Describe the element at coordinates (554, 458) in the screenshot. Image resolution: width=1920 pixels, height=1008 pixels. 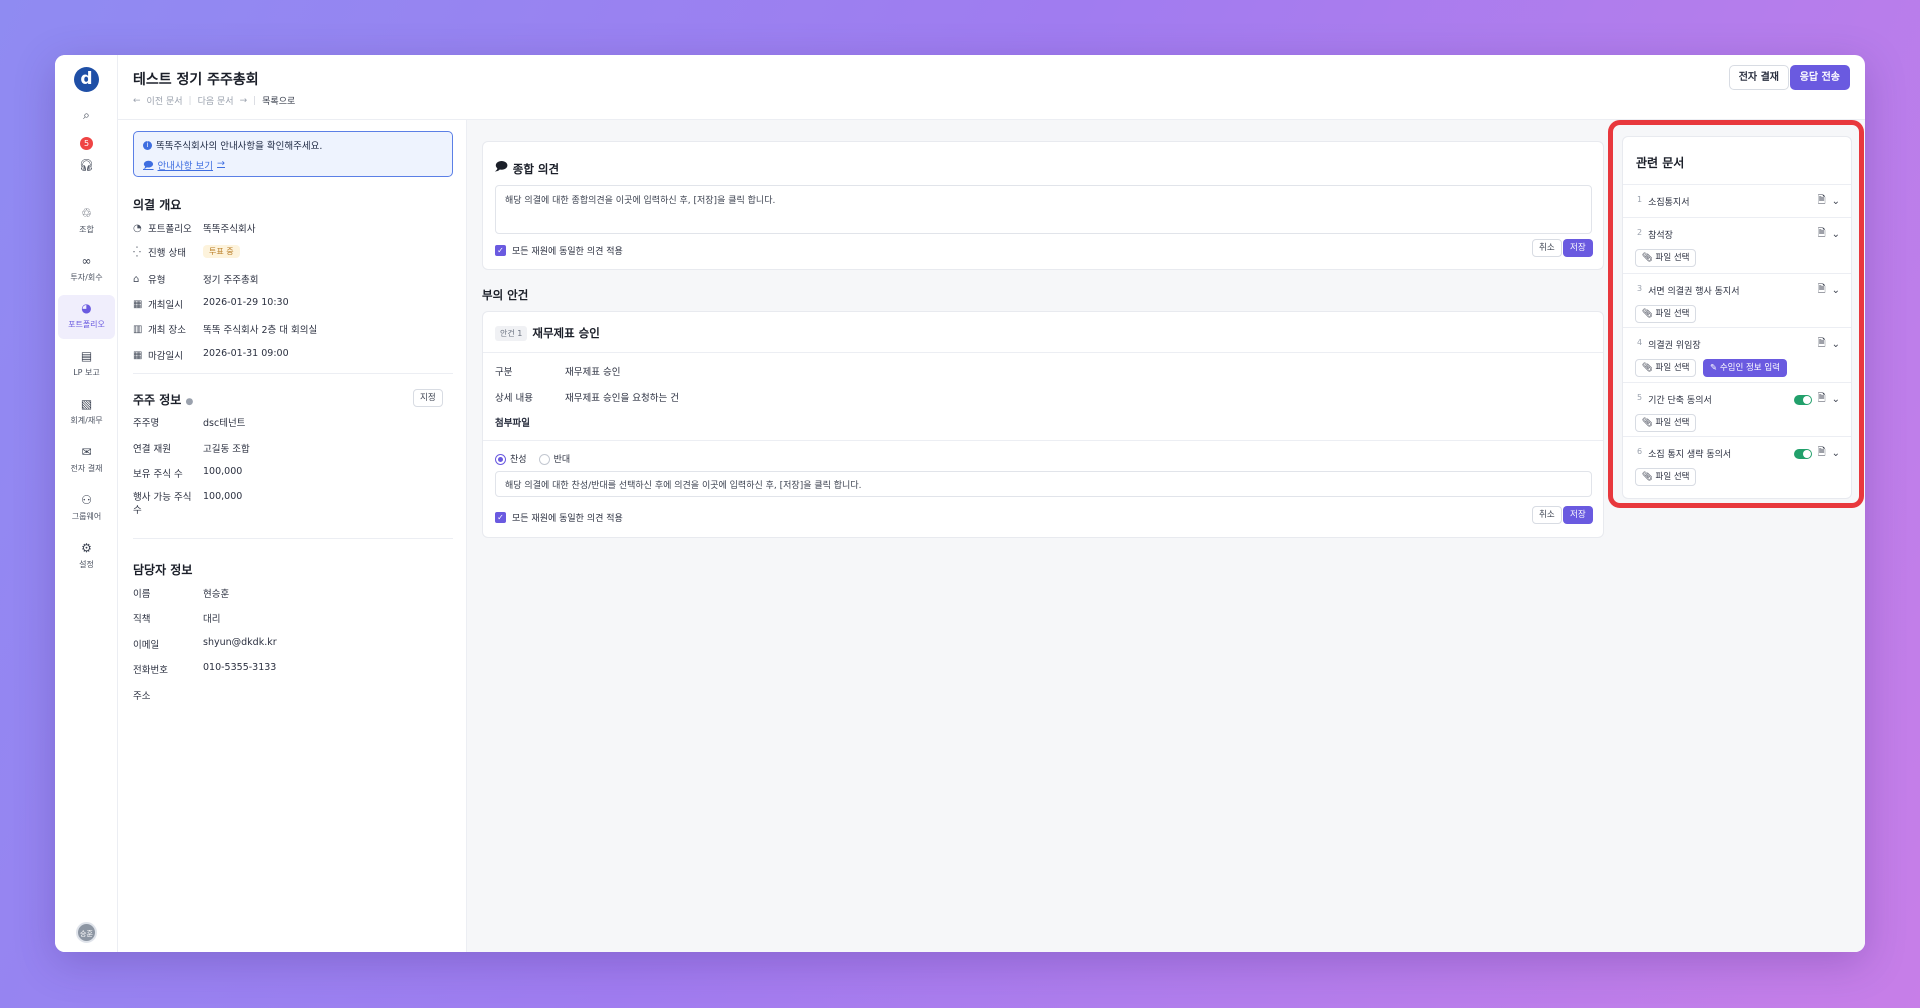
I see `vote-against-radio: 반대` at that location.